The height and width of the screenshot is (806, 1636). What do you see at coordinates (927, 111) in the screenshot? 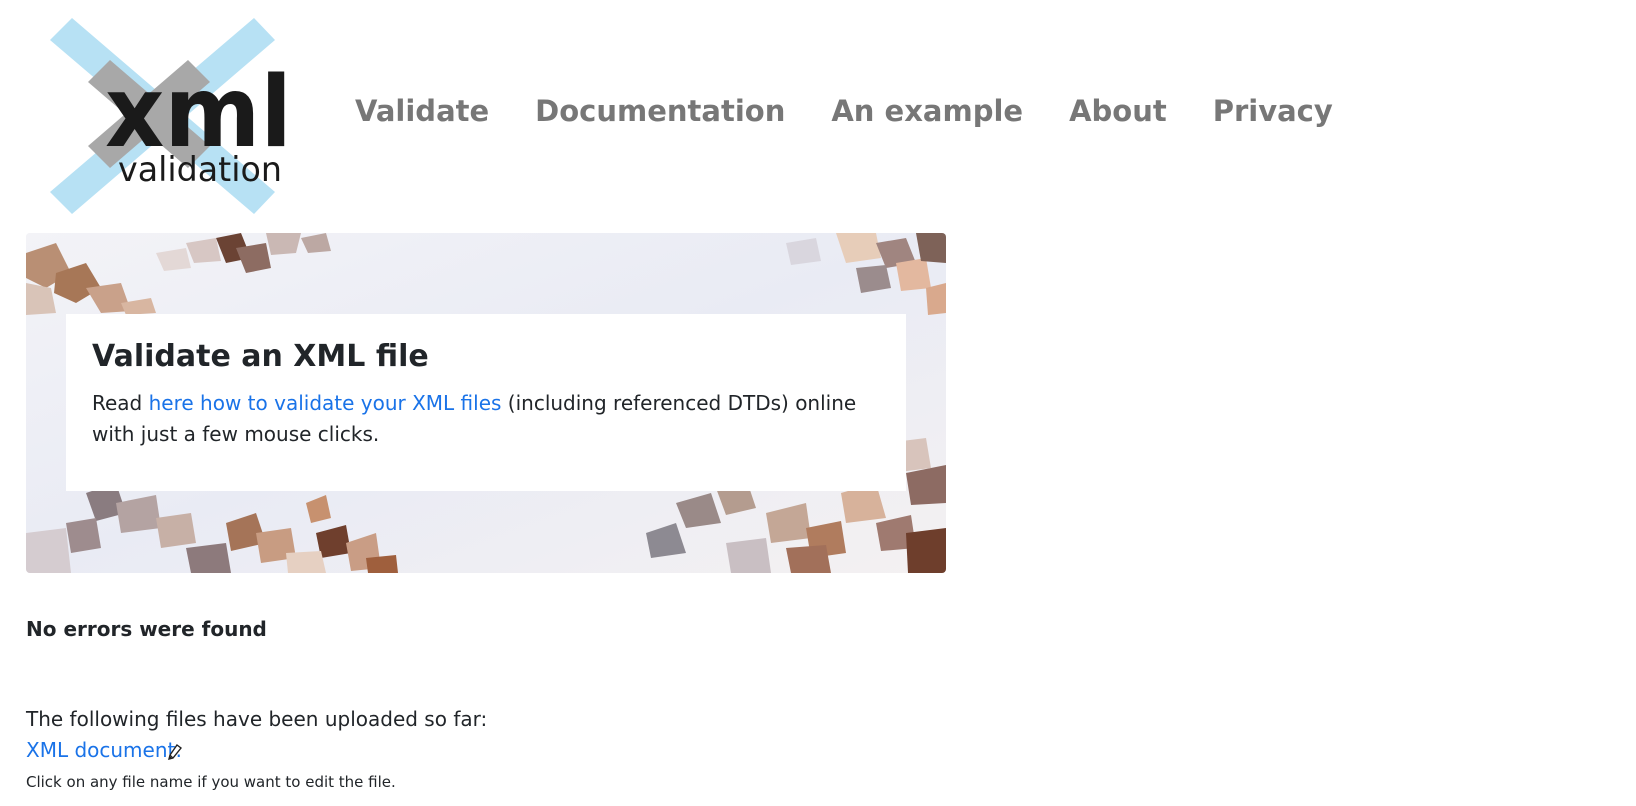
I see `nav-an-example: An example` at bounding box center [927, 111].